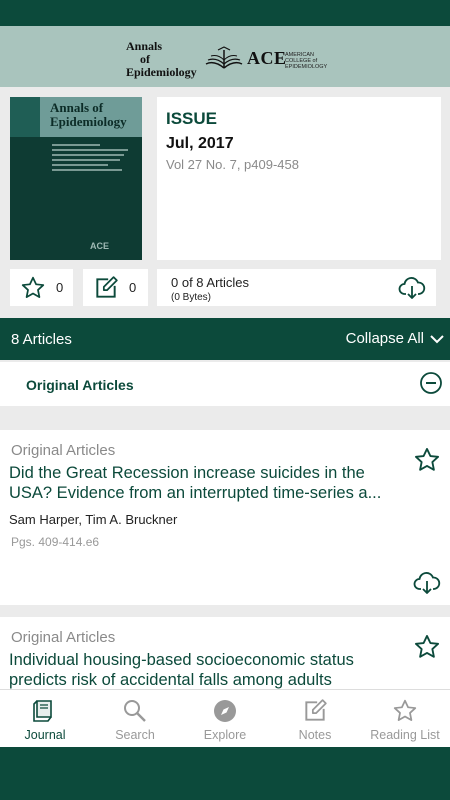 This screenshot has width=450, height=800. Describe the element at coordinates (80, 385) in the screenshot. I see `section-title: Original Articles` at that location.